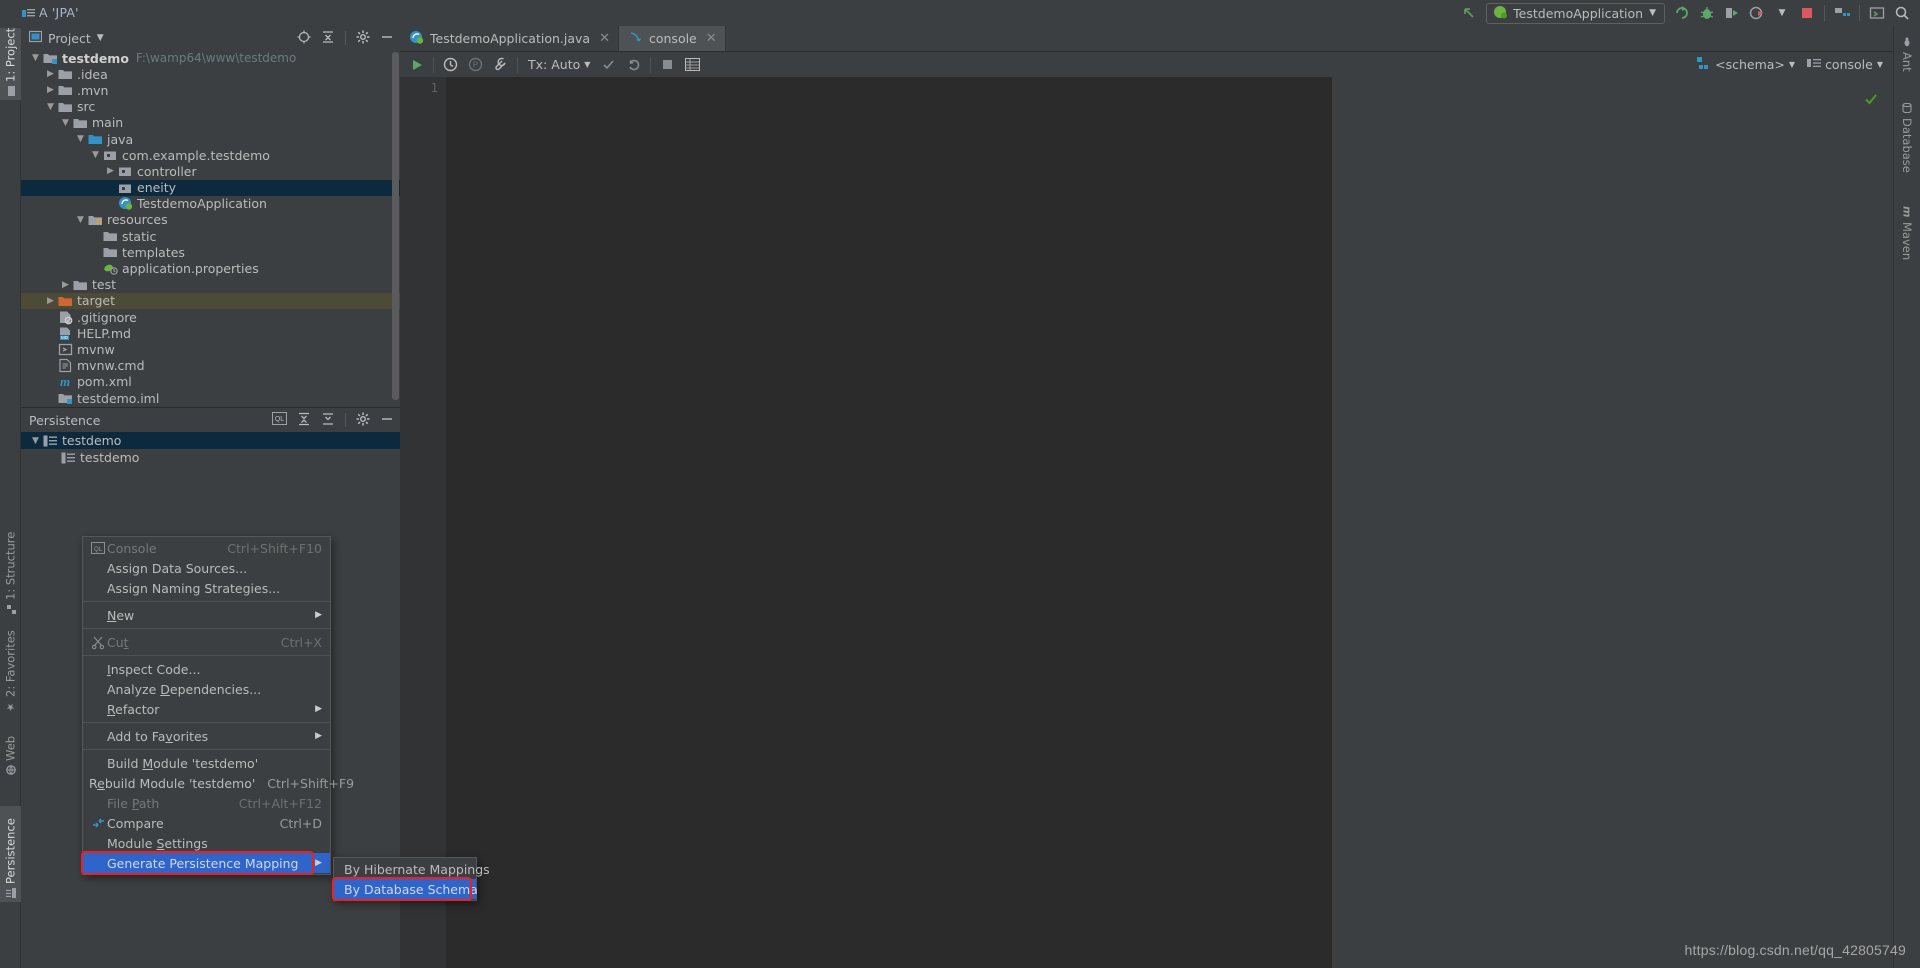  I want to click on menu-item: Module Settings, so click(206, 843).